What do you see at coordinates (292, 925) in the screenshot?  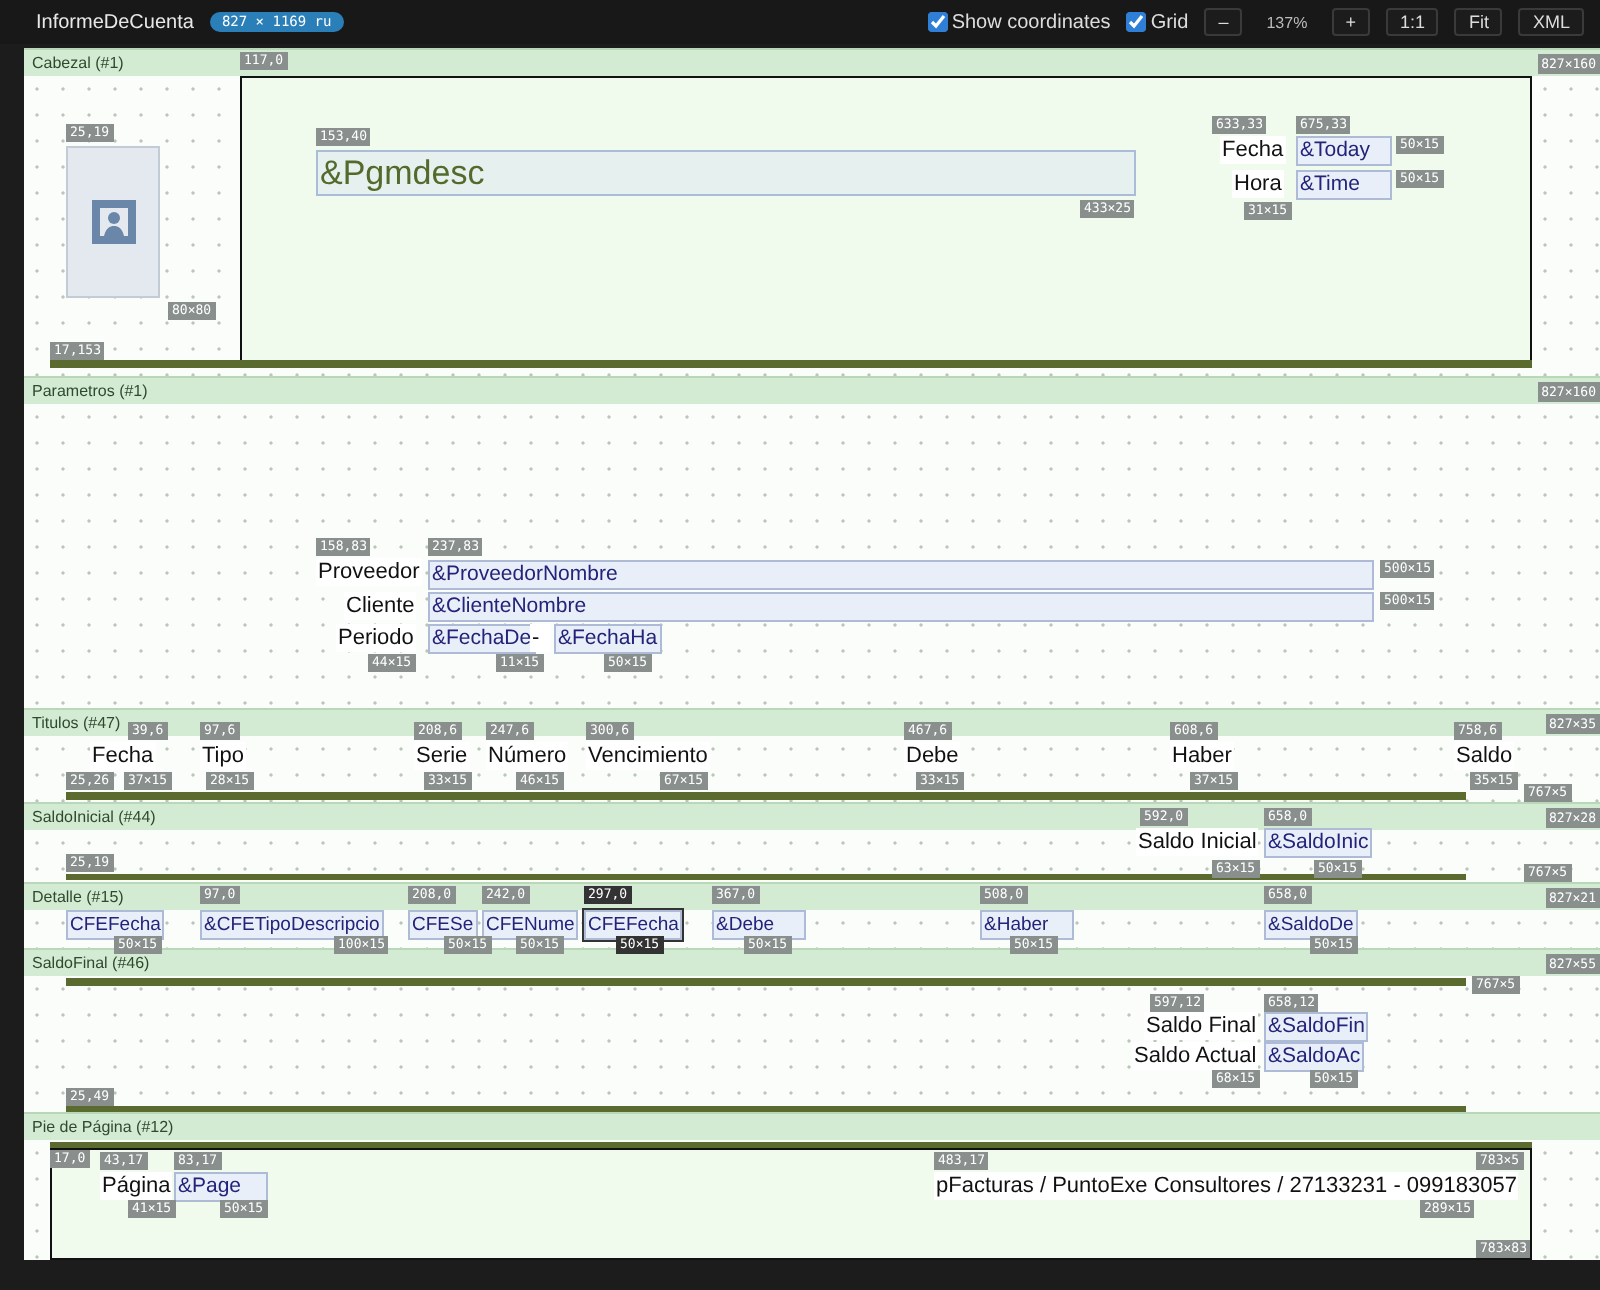 I see `data-field: &CFETipoDescripcio` at bounding box center [292, 925].